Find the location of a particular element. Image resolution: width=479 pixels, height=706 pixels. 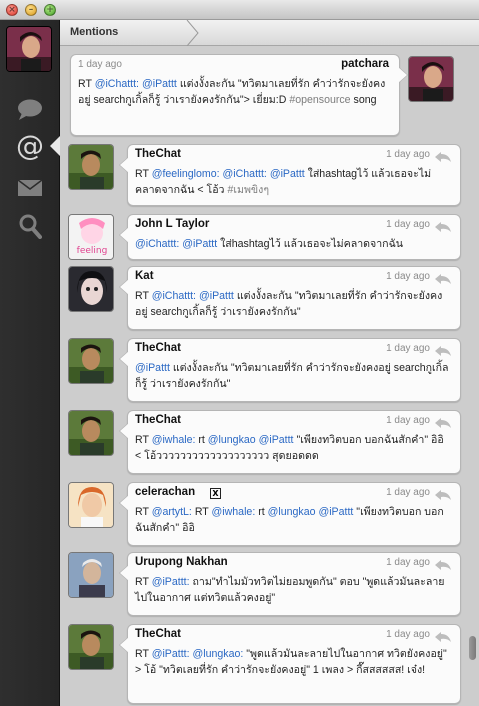

window-titlebar: × – + is located at coordinates (239, 10).